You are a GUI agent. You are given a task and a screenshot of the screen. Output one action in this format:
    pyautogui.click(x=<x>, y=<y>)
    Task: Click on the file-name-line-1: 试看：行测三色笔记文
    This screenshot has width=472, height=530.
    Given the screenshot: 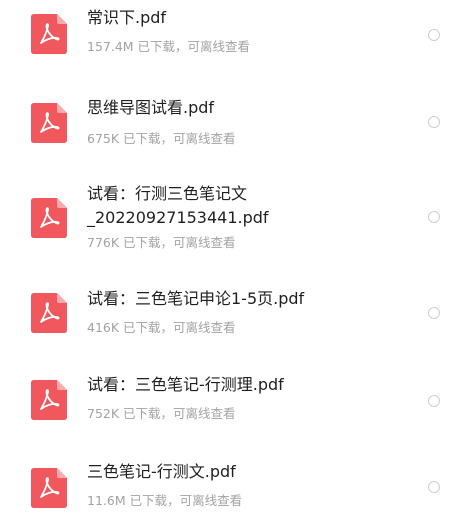 What is the action you would take?
    pyautogui.click(x=167, y=193)
    